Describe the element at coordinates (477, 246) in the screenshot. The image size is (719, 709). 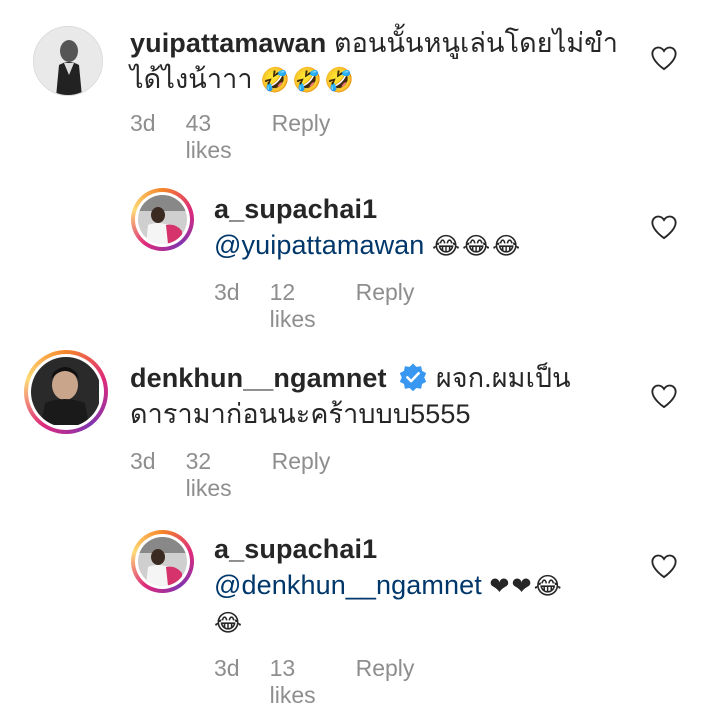
I see `comment-emoji: 😂😂😂` at that location.